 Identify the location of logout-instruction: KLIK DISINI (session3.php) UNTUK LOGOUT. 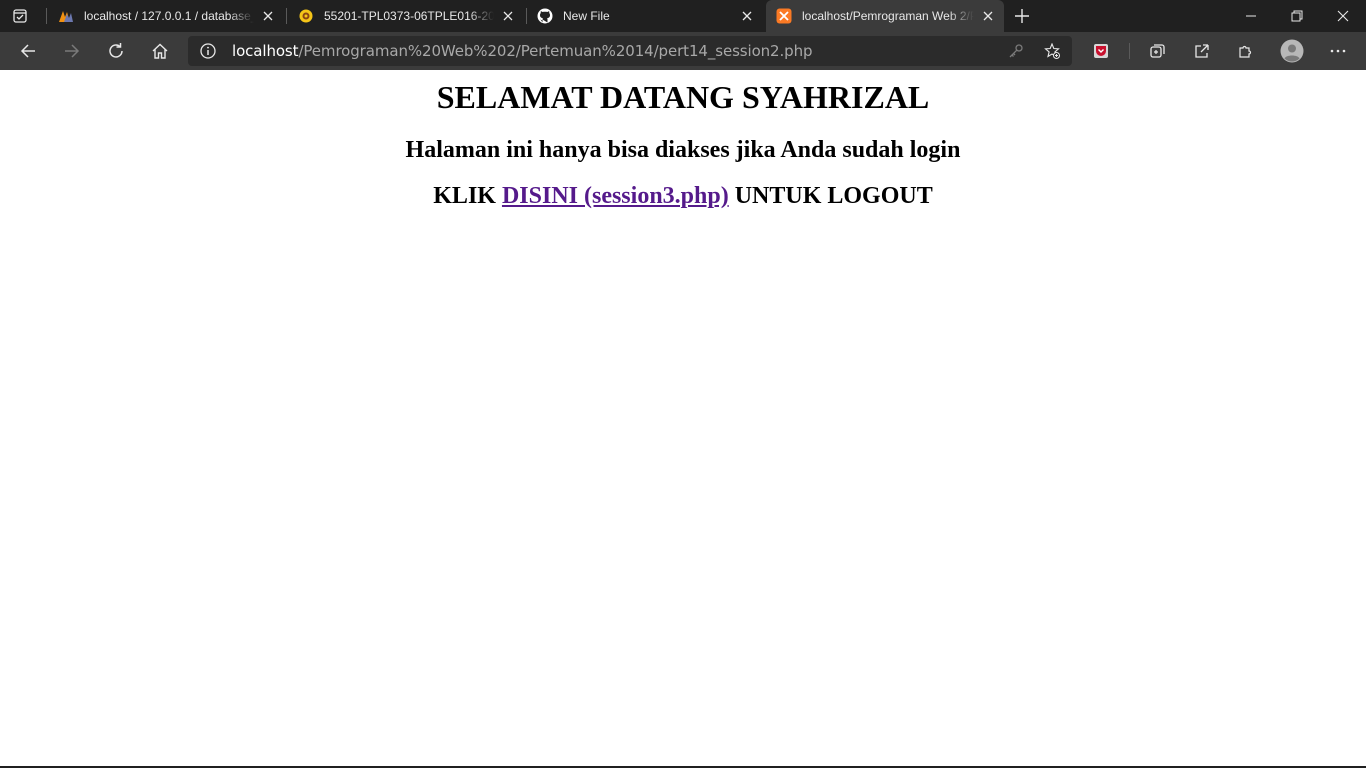
(683, 196).